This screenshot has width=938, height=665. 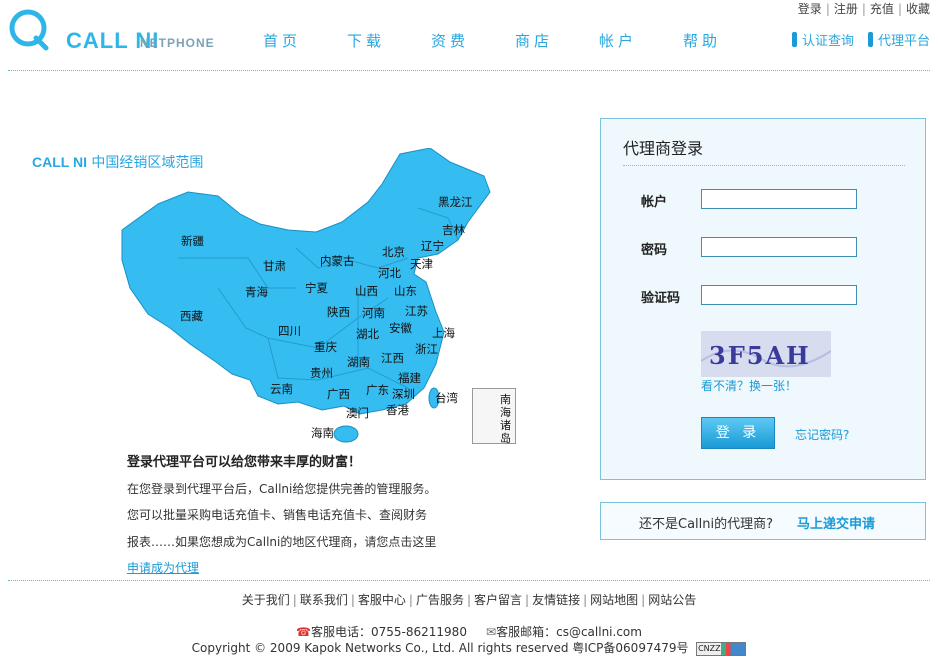 What do you see at coordinates (618, 40) in the screenshot?
I see `nav-account: 帐户` at bounding box center [618, 40].